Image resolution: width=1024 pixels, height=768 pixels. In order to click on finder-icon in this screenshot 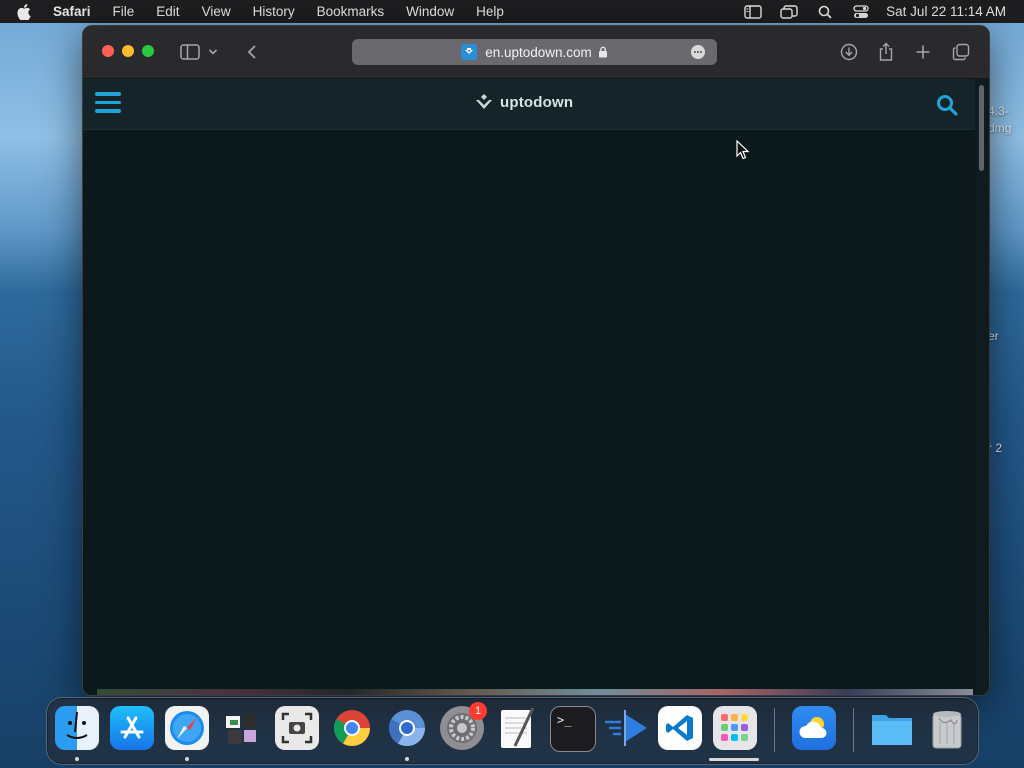, I will do `click(77, 728)`.